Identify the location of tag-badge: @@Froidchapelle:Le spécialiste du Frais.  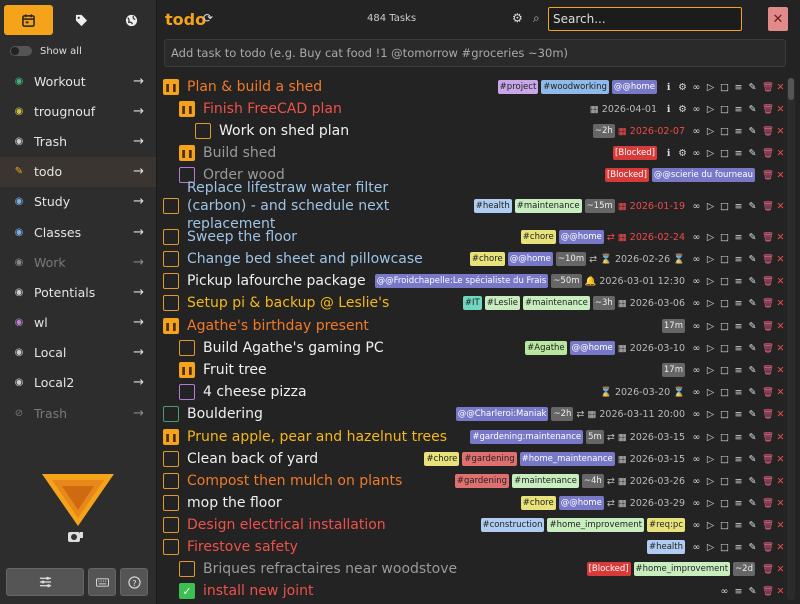
(461, 281).